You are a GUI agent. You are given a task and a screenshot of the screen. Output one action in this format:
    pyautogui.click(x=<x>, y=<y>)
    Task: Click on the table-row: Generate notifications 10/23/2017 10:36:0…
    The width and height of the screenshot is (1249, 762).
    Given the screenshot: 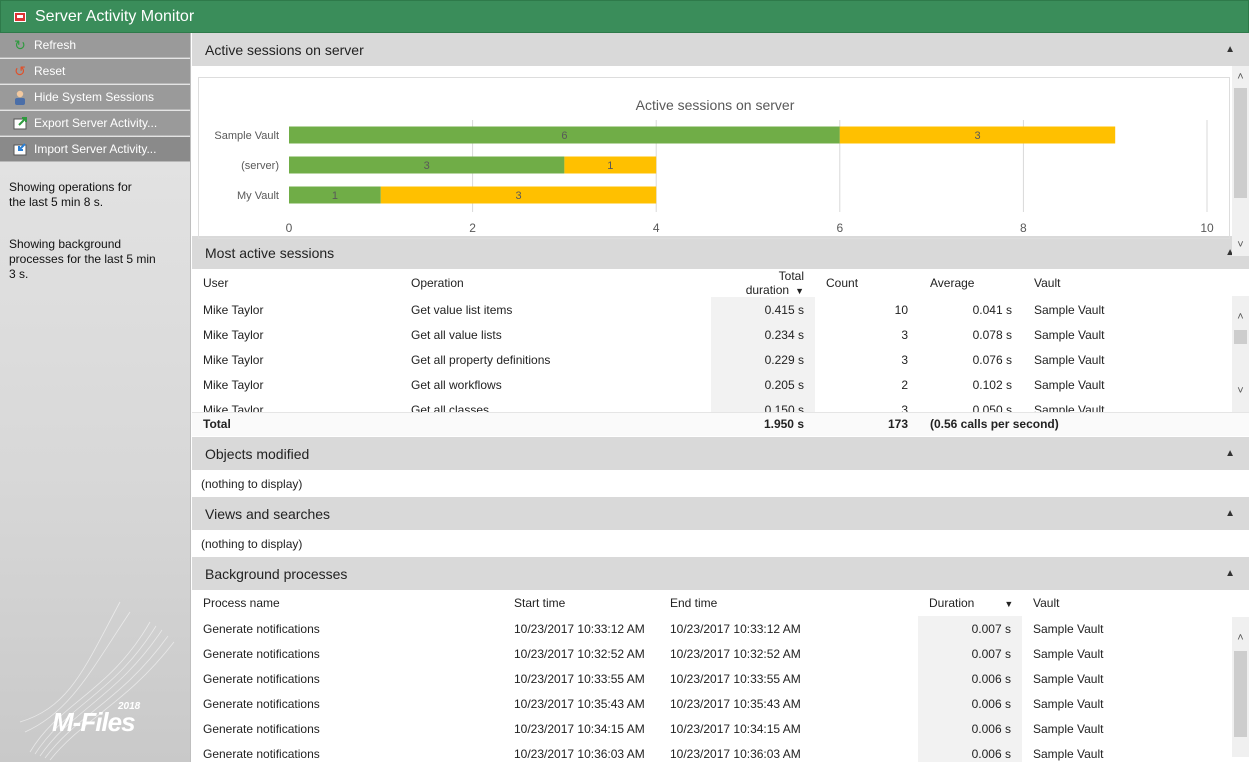 What is the action you would take?
    pyautogui.click(x=720, y=751)
    